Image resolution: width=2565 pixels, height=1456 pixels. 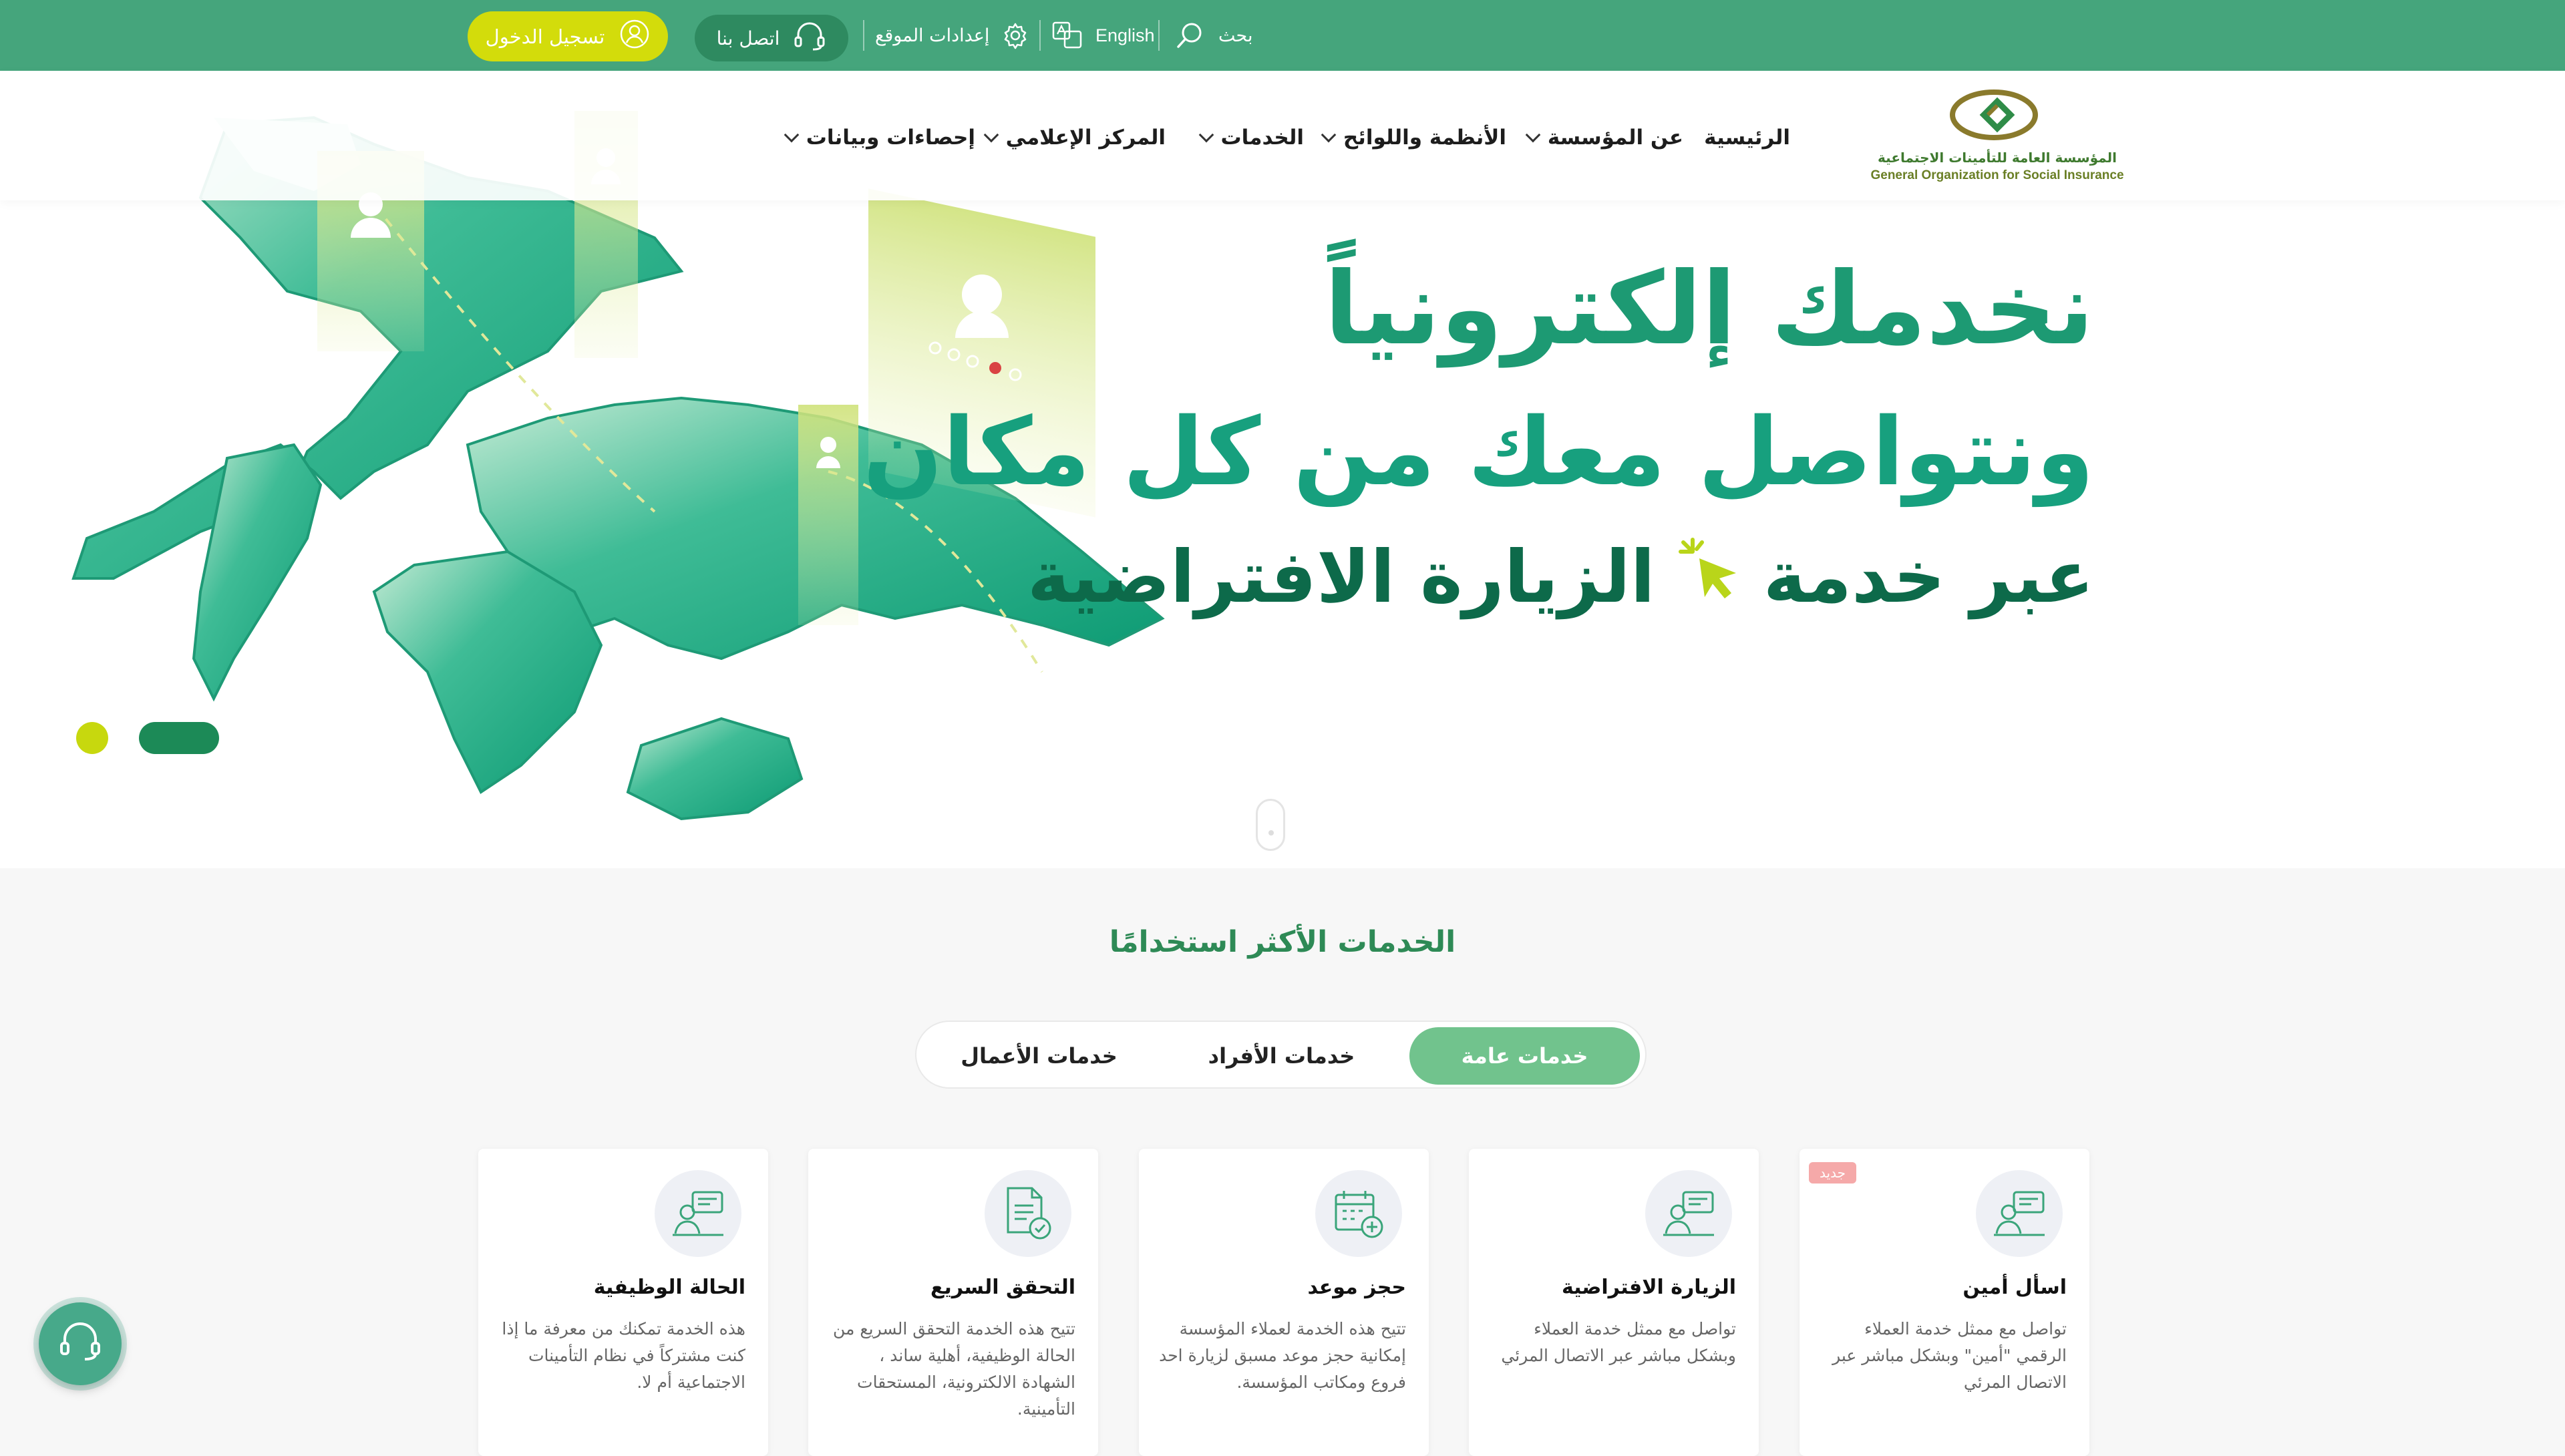 What do you see at coordinates (179, 738) in the screenshot?
I see `slider-dot-active` at bounding box center [179, 738].